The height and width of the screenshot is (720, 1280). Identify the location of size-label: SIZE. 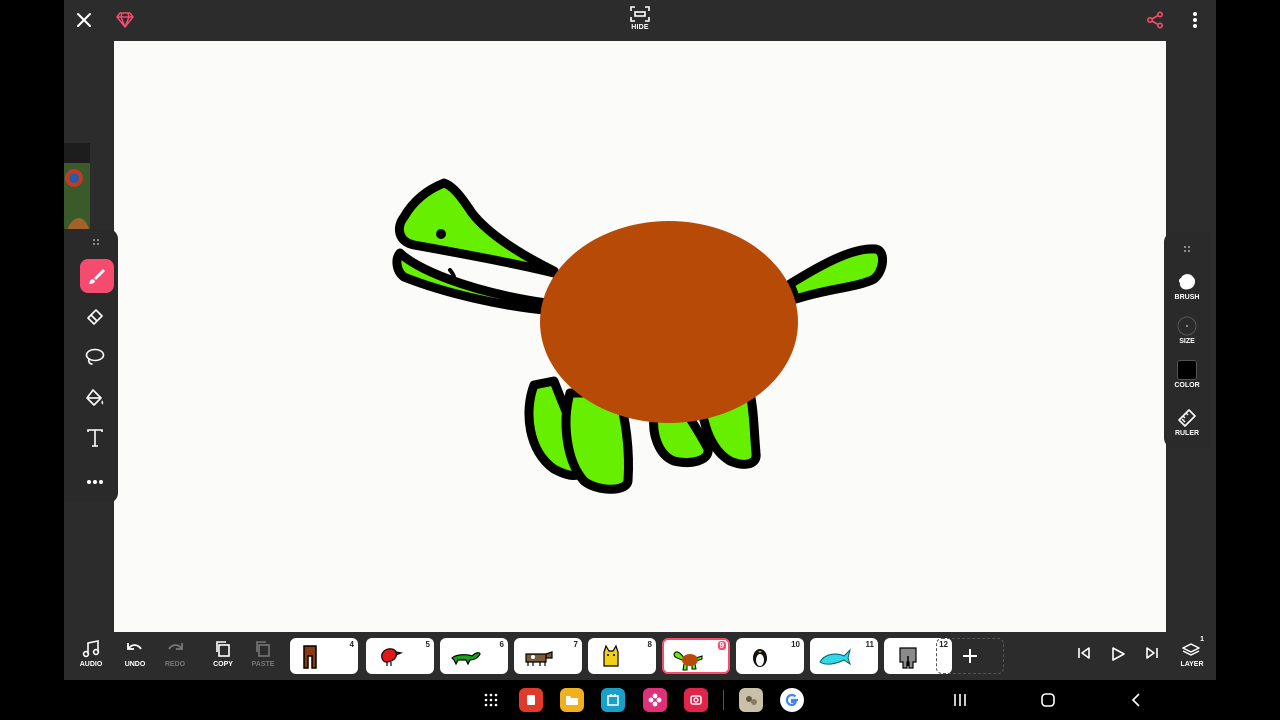
(1187, 341).